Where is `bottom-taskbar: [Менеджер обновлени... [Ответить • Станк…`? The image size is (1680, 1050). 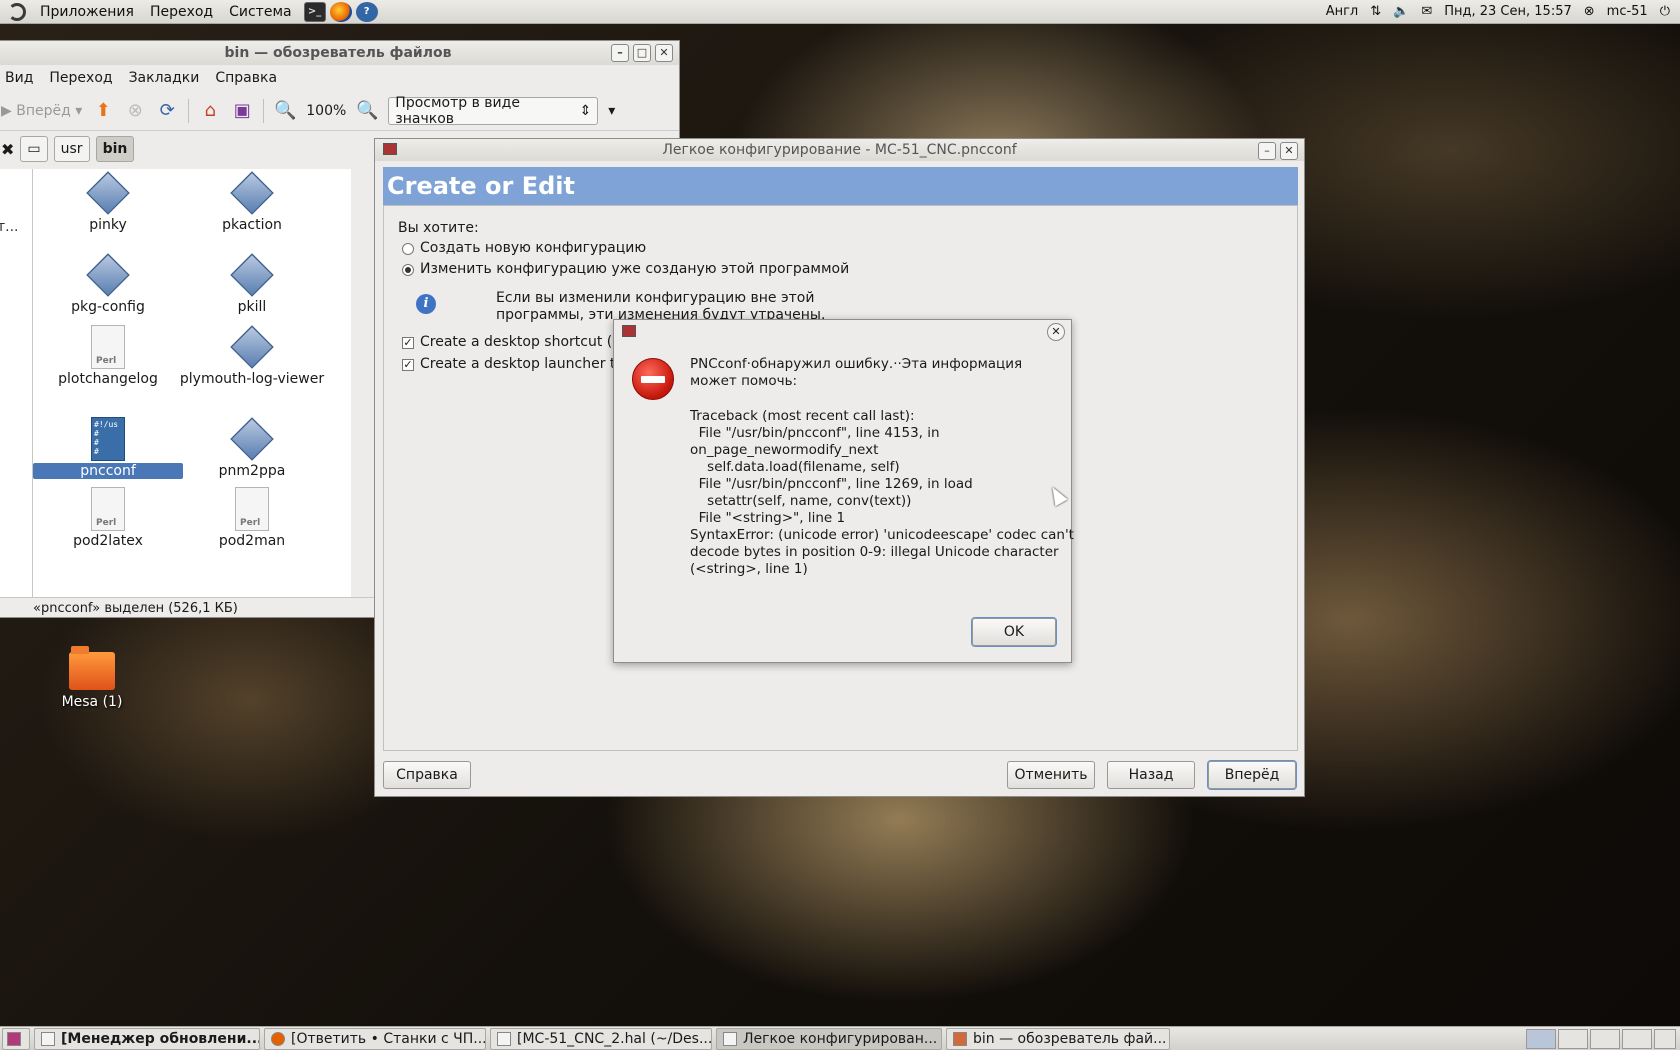
bottom-taskbar: [Менеджер обновлени... [Ответить • Станк… is located at coordinates (840, 1038).